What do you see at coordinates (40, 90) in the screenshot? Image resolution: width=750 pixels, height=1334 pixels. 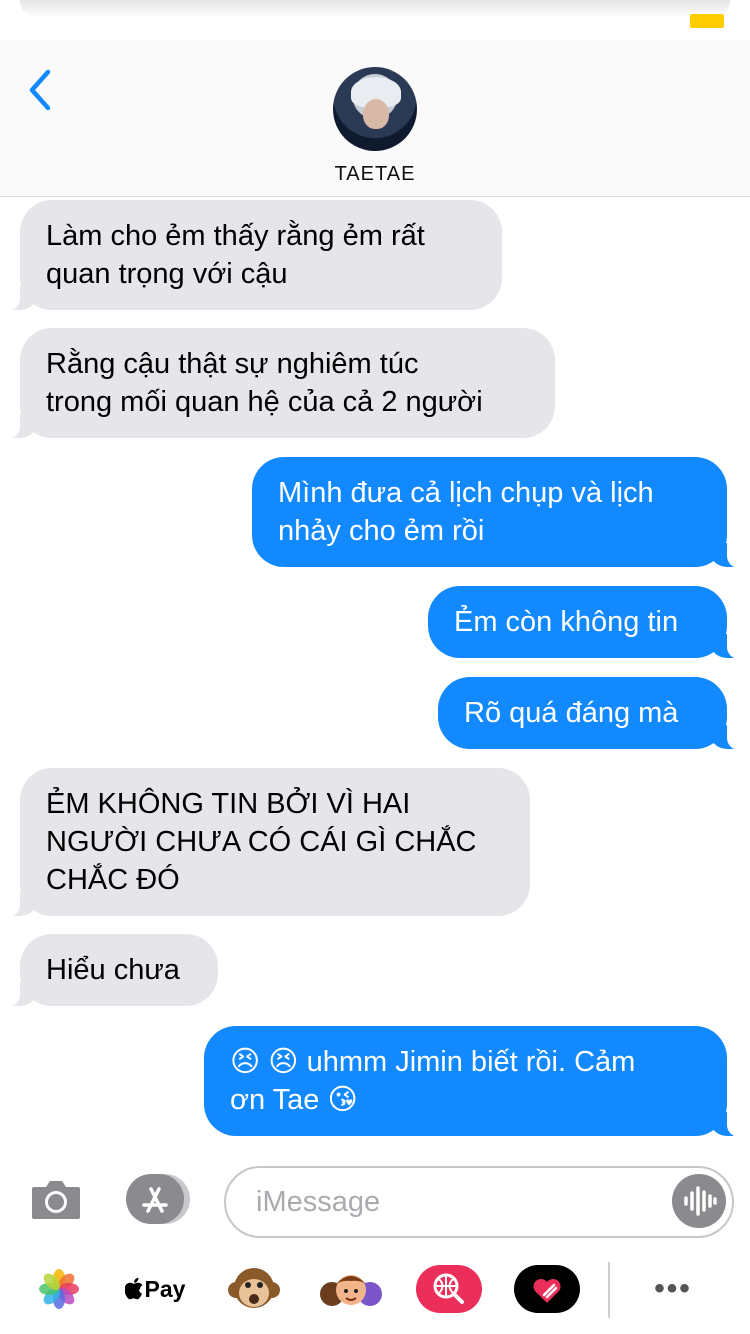 I see `chevron-left-icon` at bounding box center [40, 90].